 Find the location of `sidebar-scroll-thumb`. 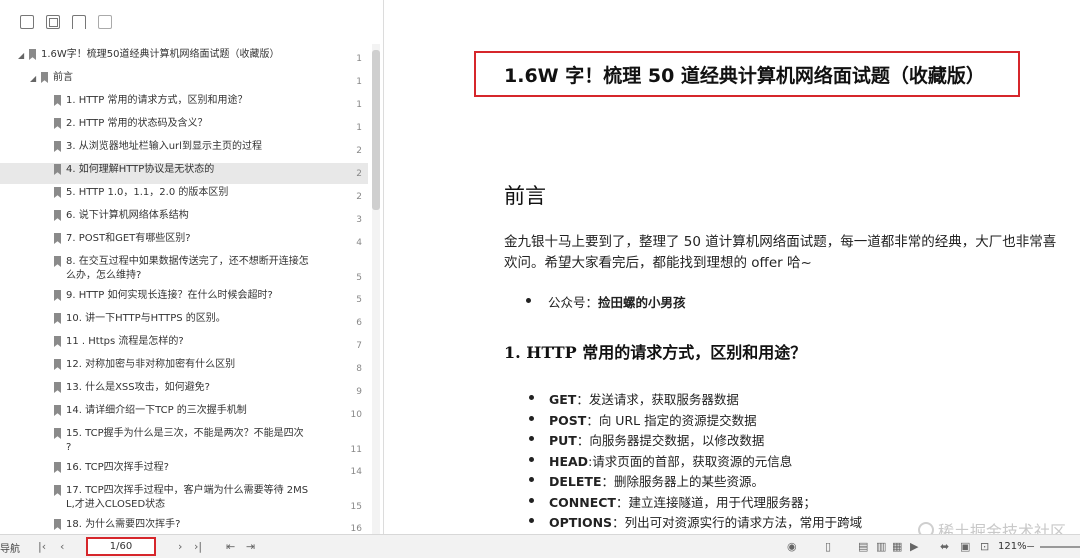

sidebar-scroll-thumb is located at coordinates (376, 130).